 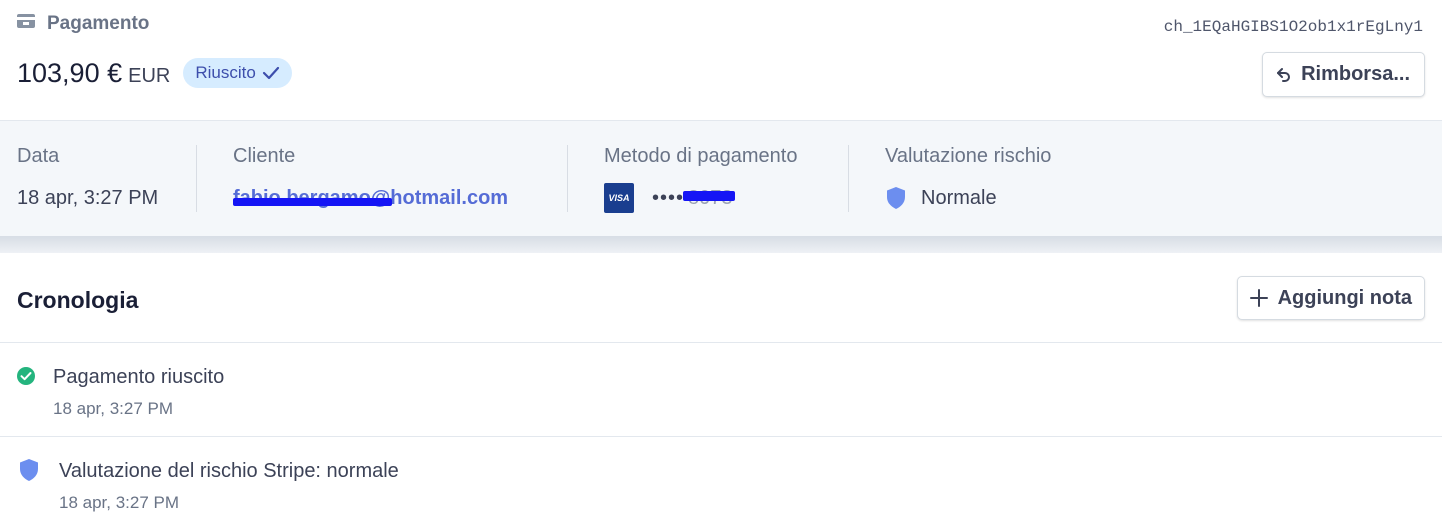 I want to click on status-badge: Riuscito, so click(x=237, y=73).